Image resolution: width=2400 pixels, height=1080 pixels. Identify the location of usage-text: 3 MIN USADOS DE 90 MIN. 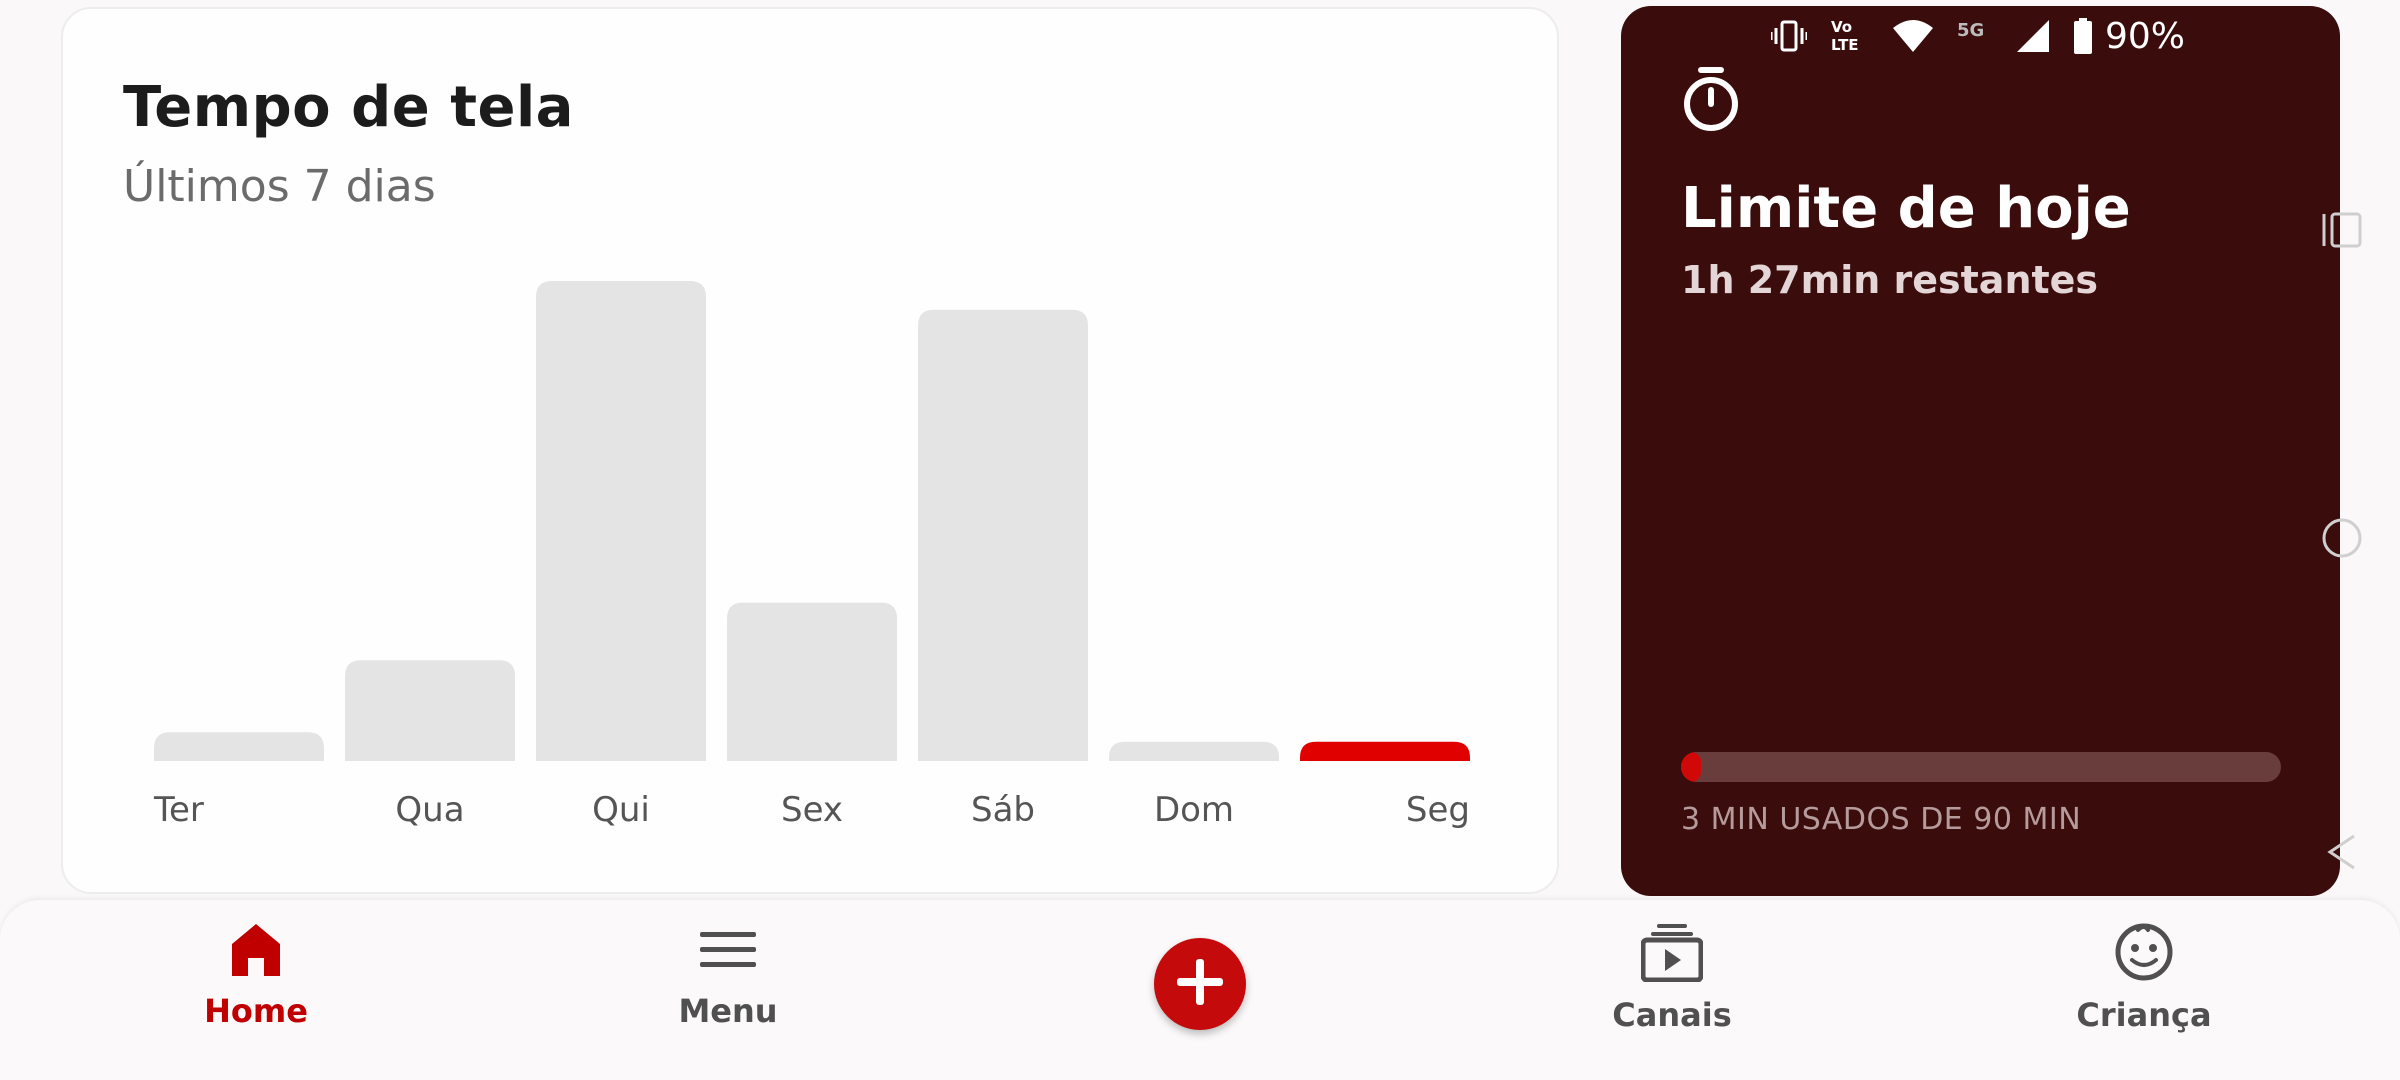
(1881, 819).